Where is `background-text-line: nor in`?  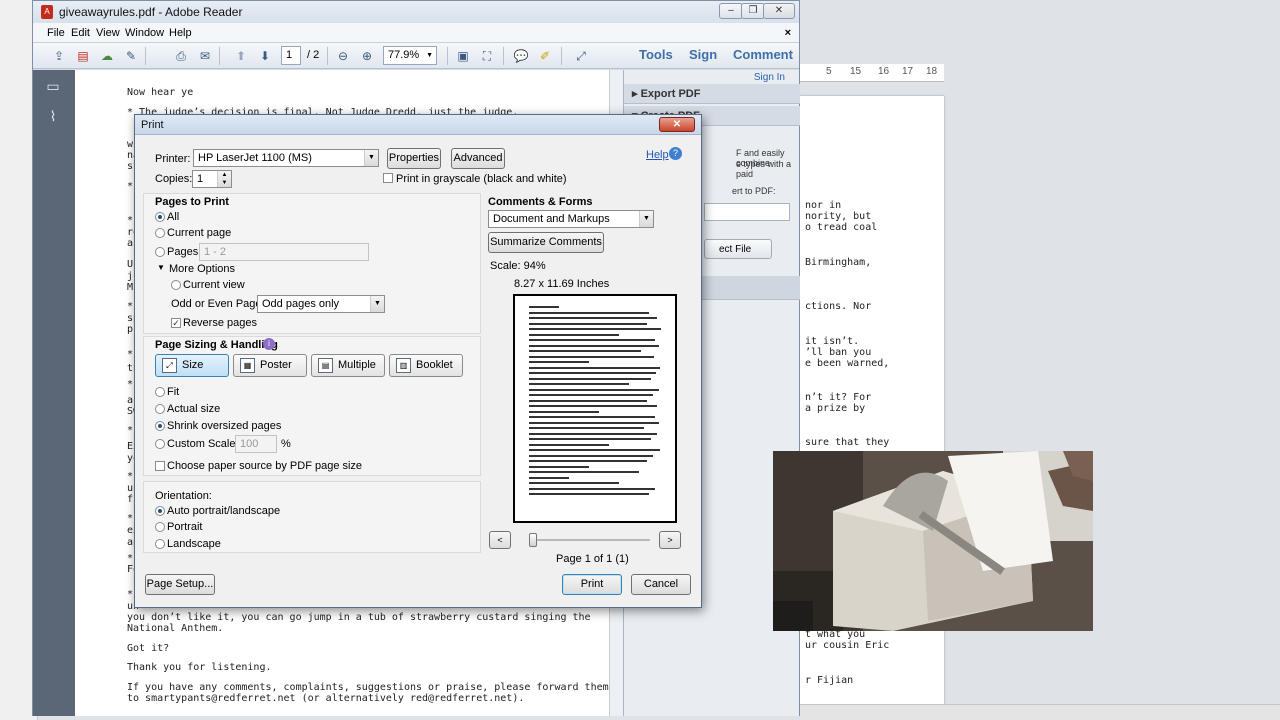 background-text-line: nor in is located at coordinates (823, 205).